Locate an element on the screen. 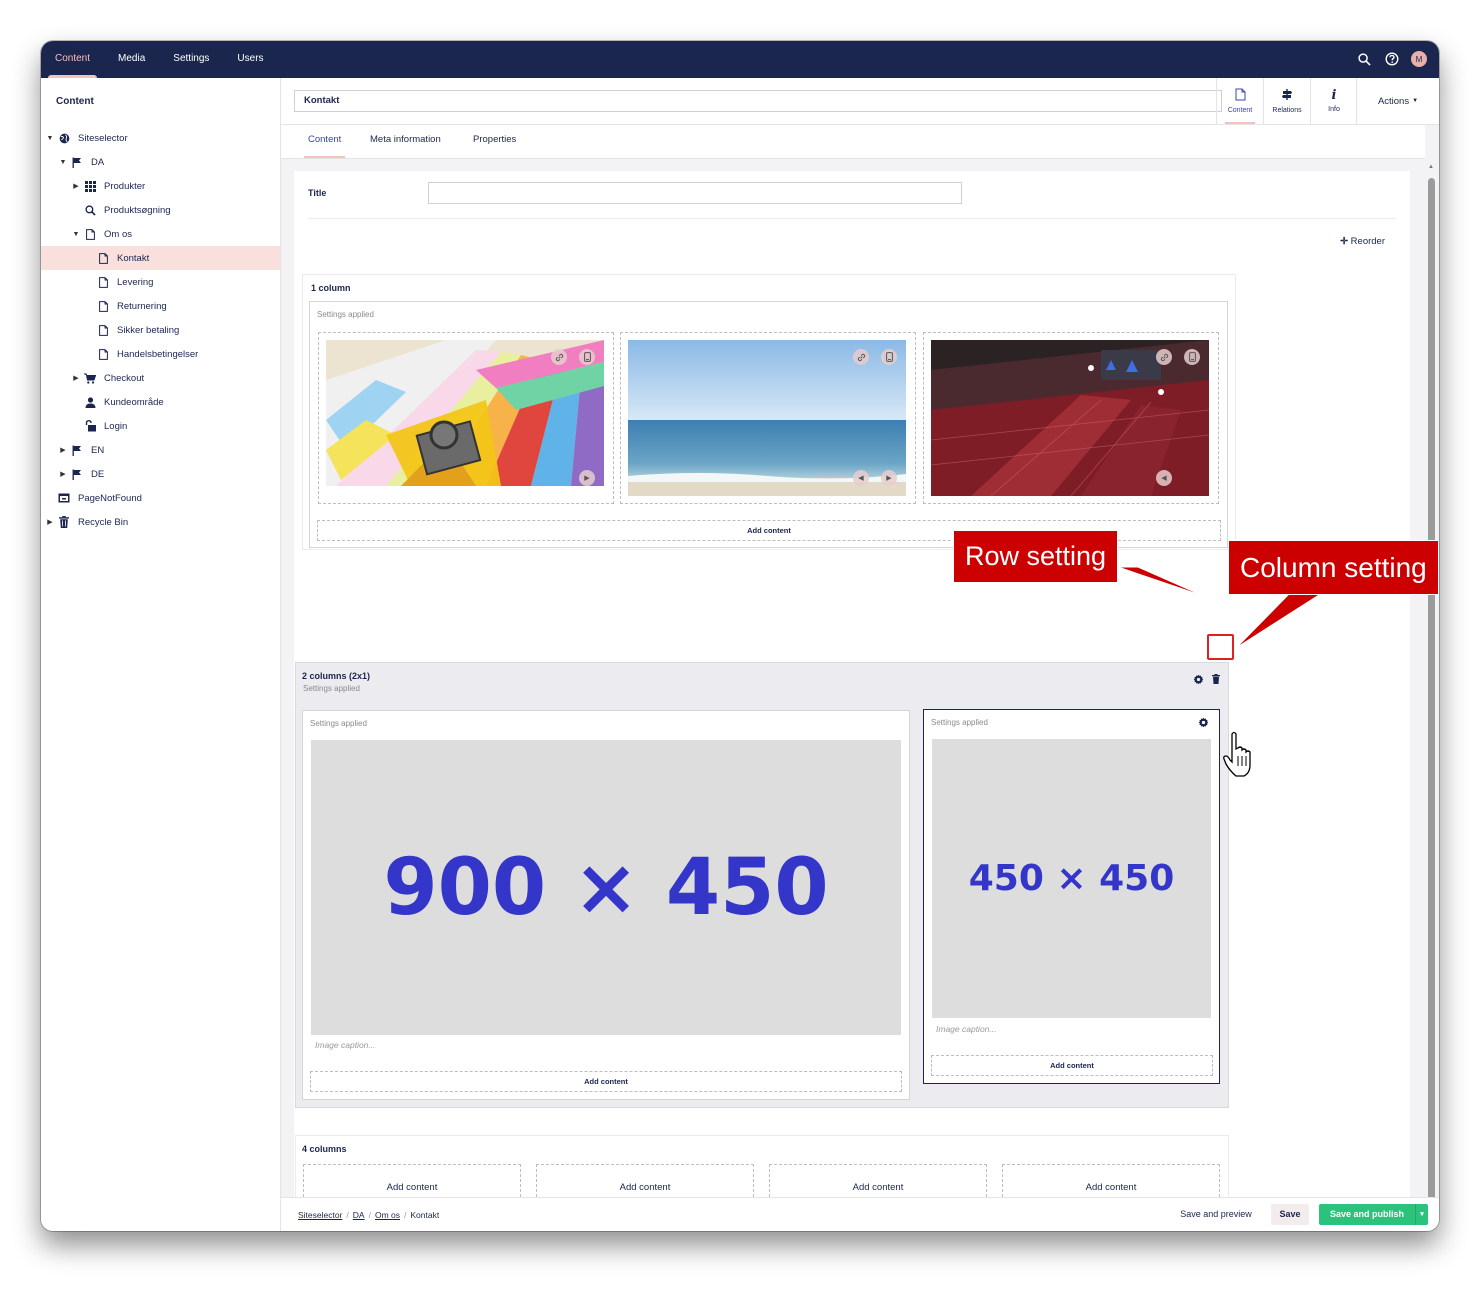  row-callout-pointer is located at coordinates (1162, 582).